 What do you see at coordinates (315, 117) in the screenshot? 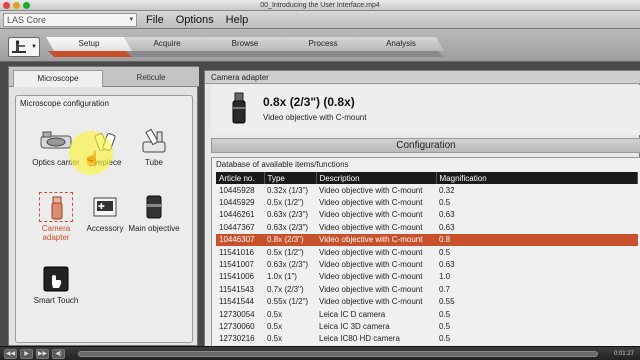
I see `camera-adapter-description: Video objective with C-mount` at bounding box center [315, 117].